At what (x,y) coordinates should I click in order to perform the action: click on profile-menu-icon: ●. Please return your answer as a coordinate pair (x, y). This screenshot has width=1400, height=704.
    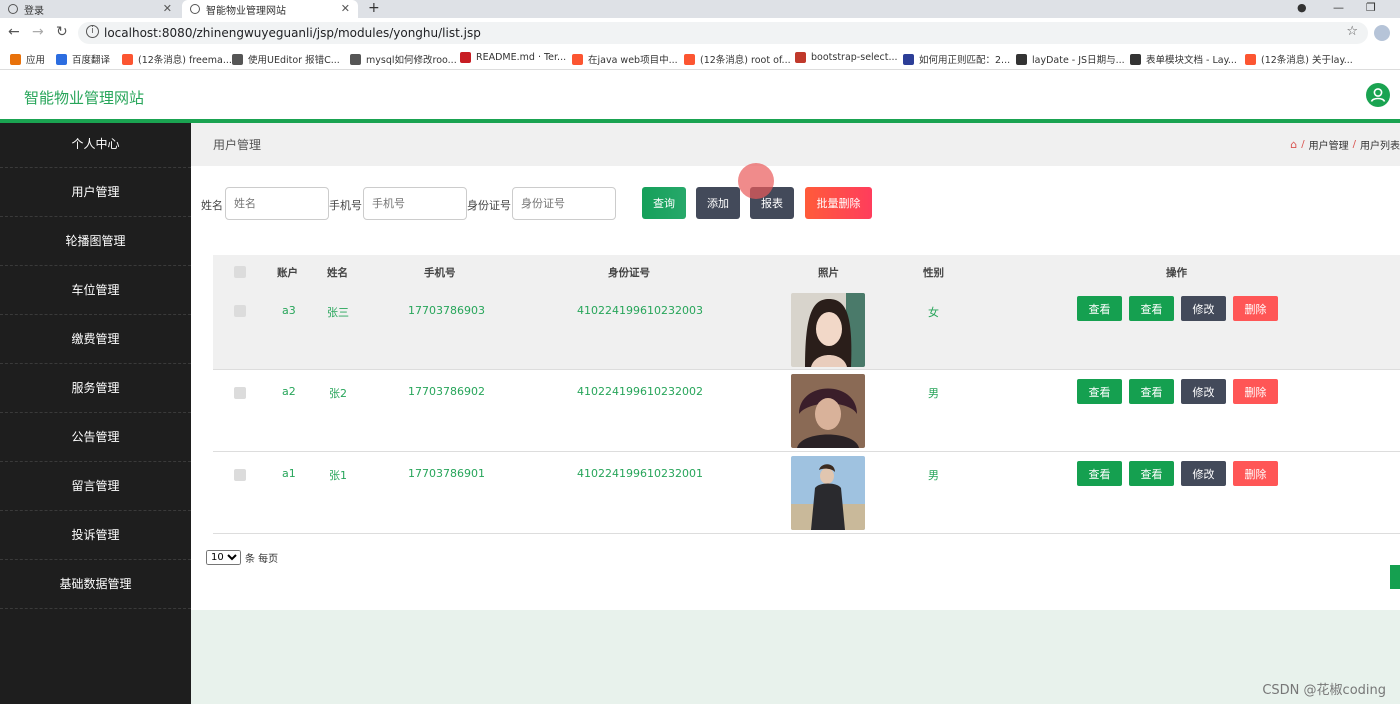
    Looking at the image, I should click on (1302, 7).